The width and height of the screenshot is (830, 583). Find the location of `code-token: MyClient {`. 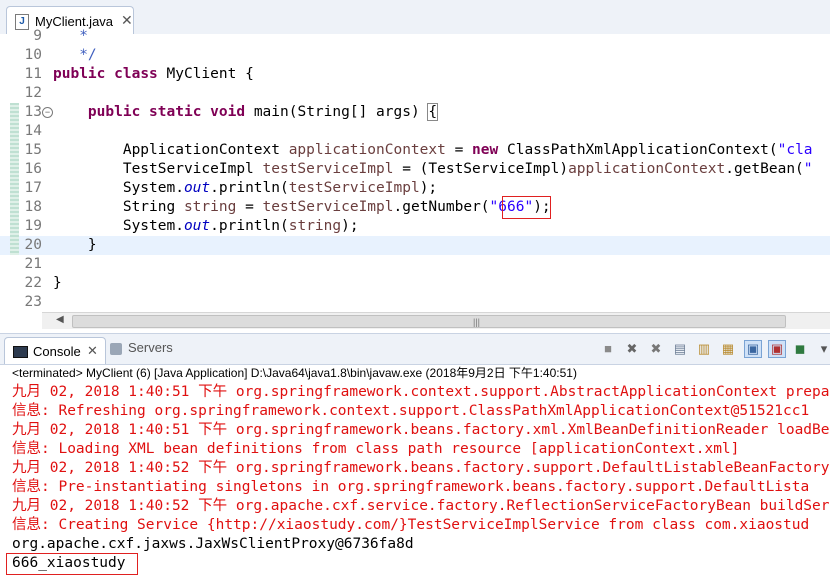

code-token: MyClient { is located at coordinates (205, 74).